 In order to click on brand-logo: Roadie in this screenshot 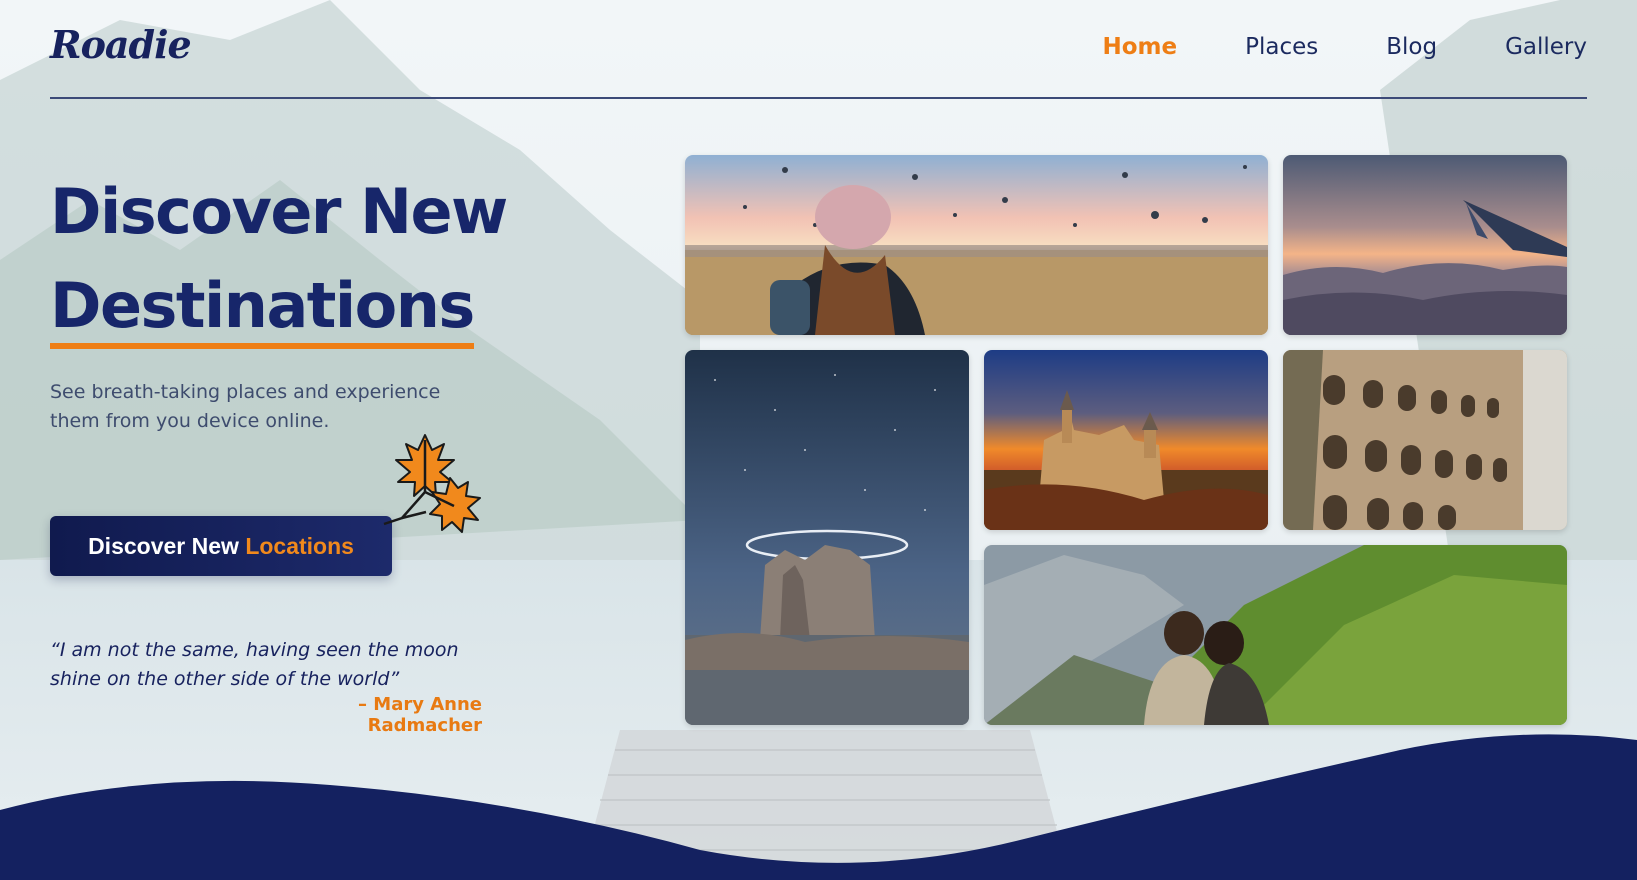, I will do `click(121, 44)`.